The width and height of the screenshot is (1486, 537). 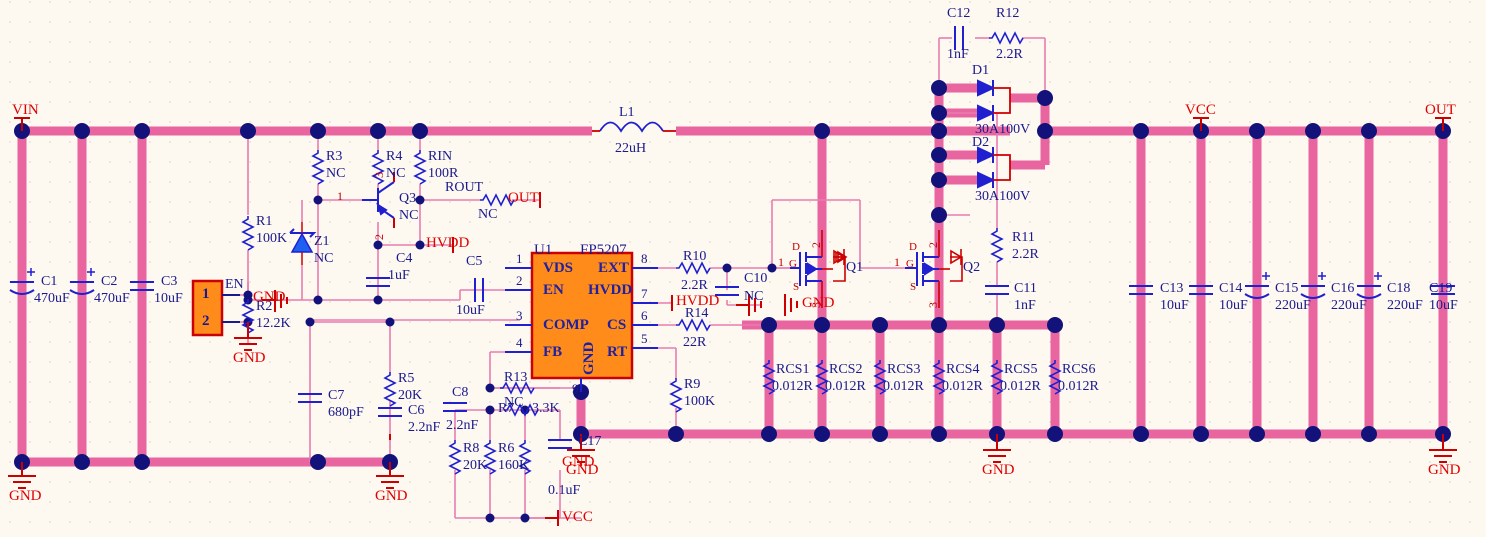 I want to click on transistor-q2-pin-d-num: 2, so click(x=933, y=245).